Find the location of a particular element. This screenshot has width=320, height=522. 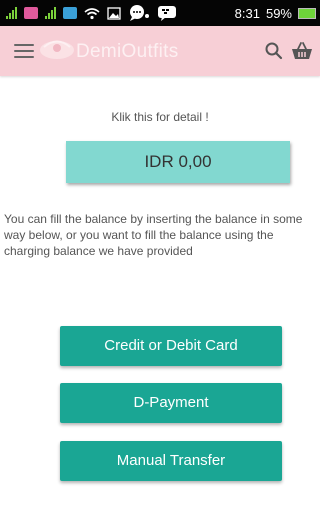

wifi-icon is located at coordinates (92, 13).